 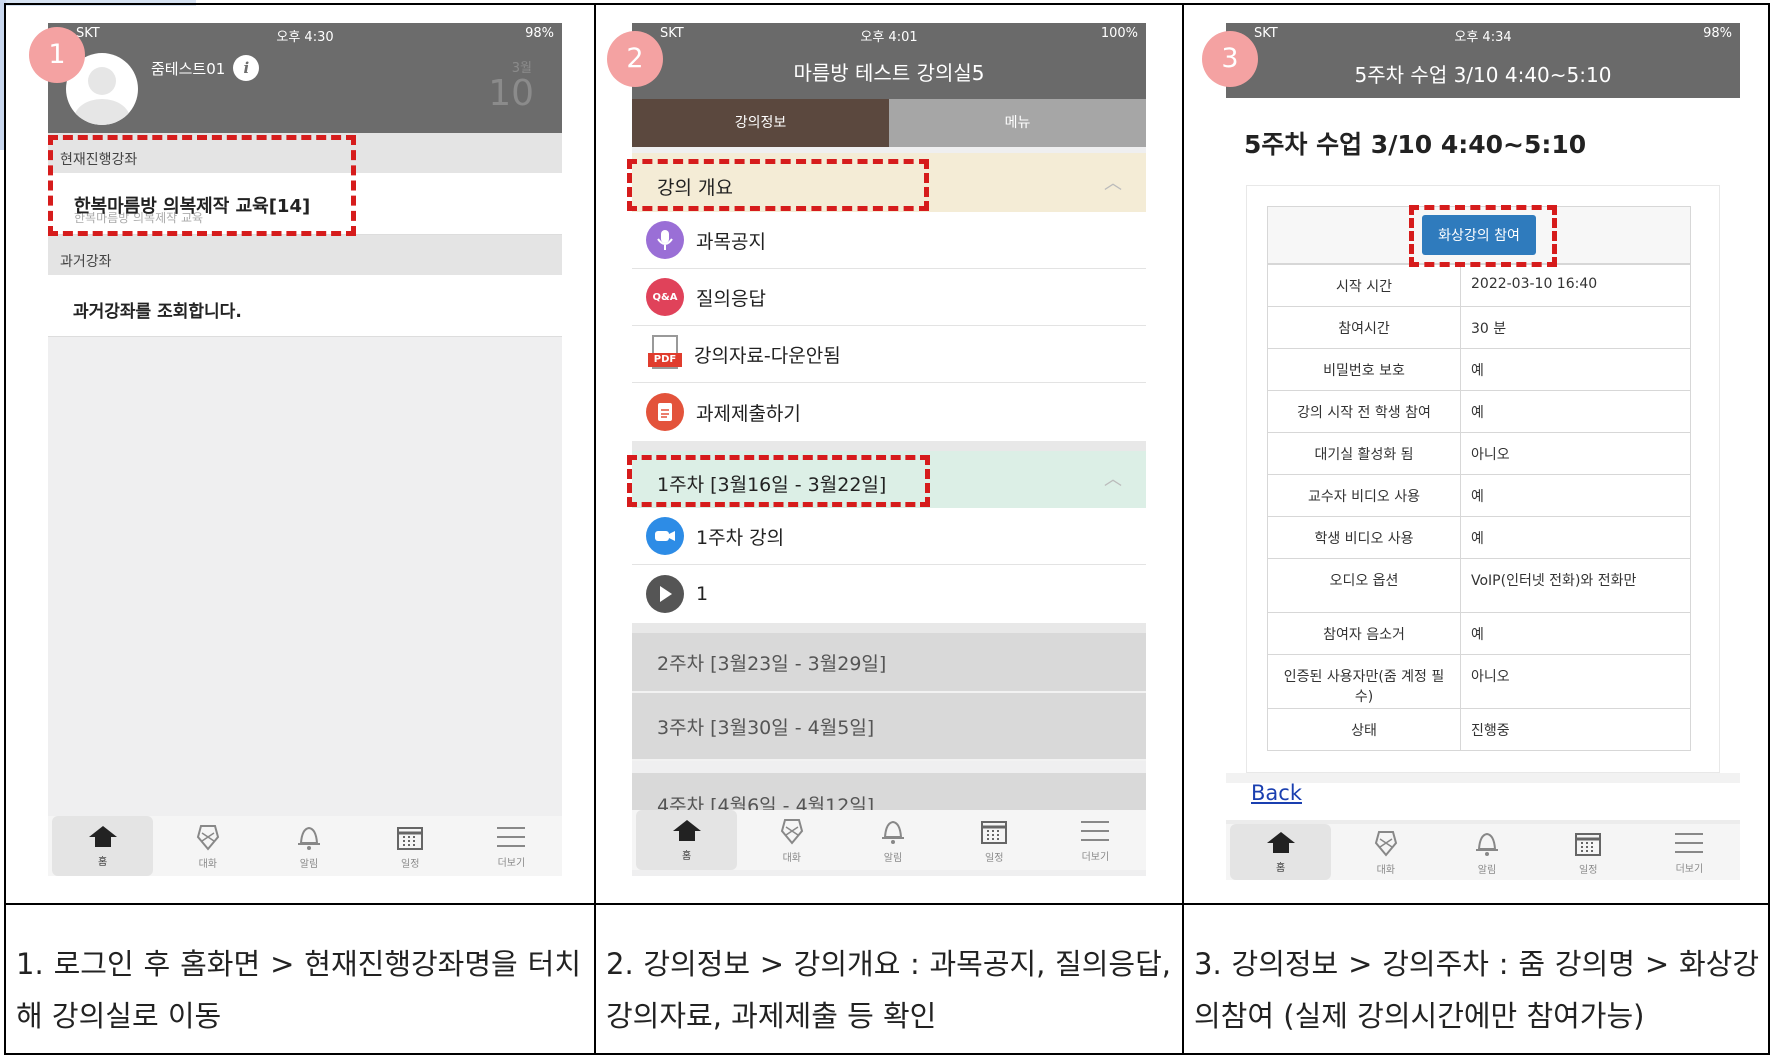 What do you see at coordinates (889, 37) in the screenshot?
I see `clock: 오후 4:01` at bounding box center [889, 37].